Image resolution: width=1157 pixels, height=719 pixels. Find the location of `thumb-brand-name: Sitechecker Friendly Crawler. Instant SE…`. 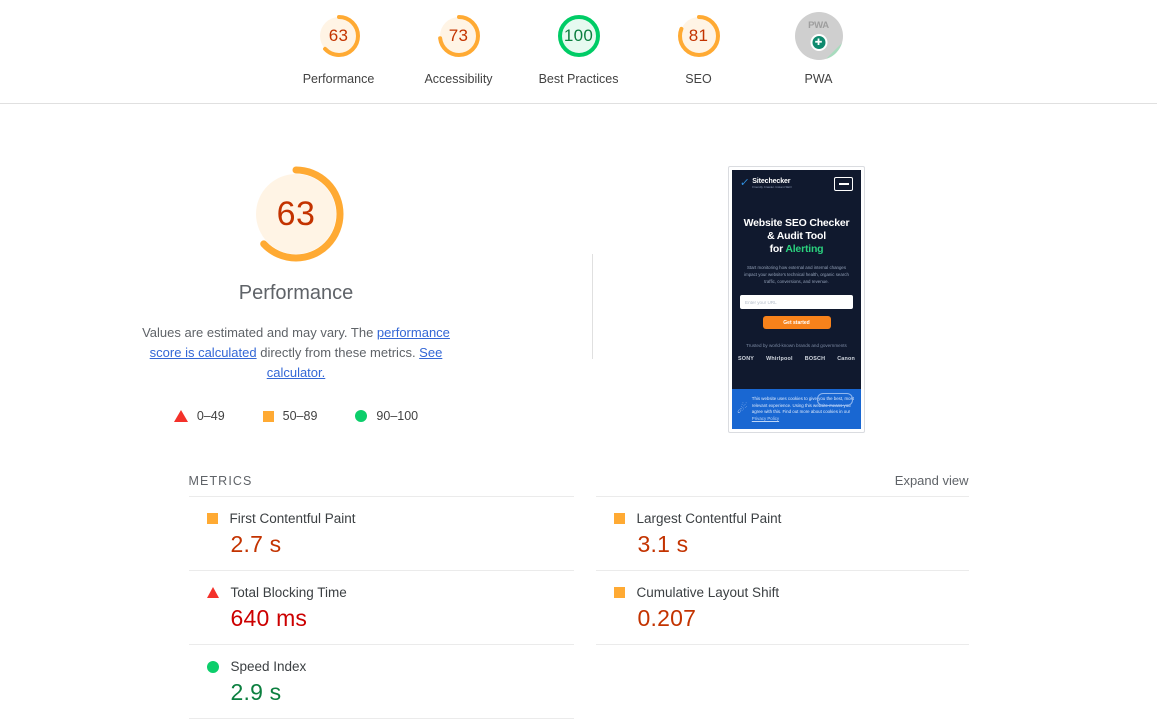

thumb-brand-name: Sitechecker Friendly Crawler. Instant SE… is located at coordinates (772, 183).